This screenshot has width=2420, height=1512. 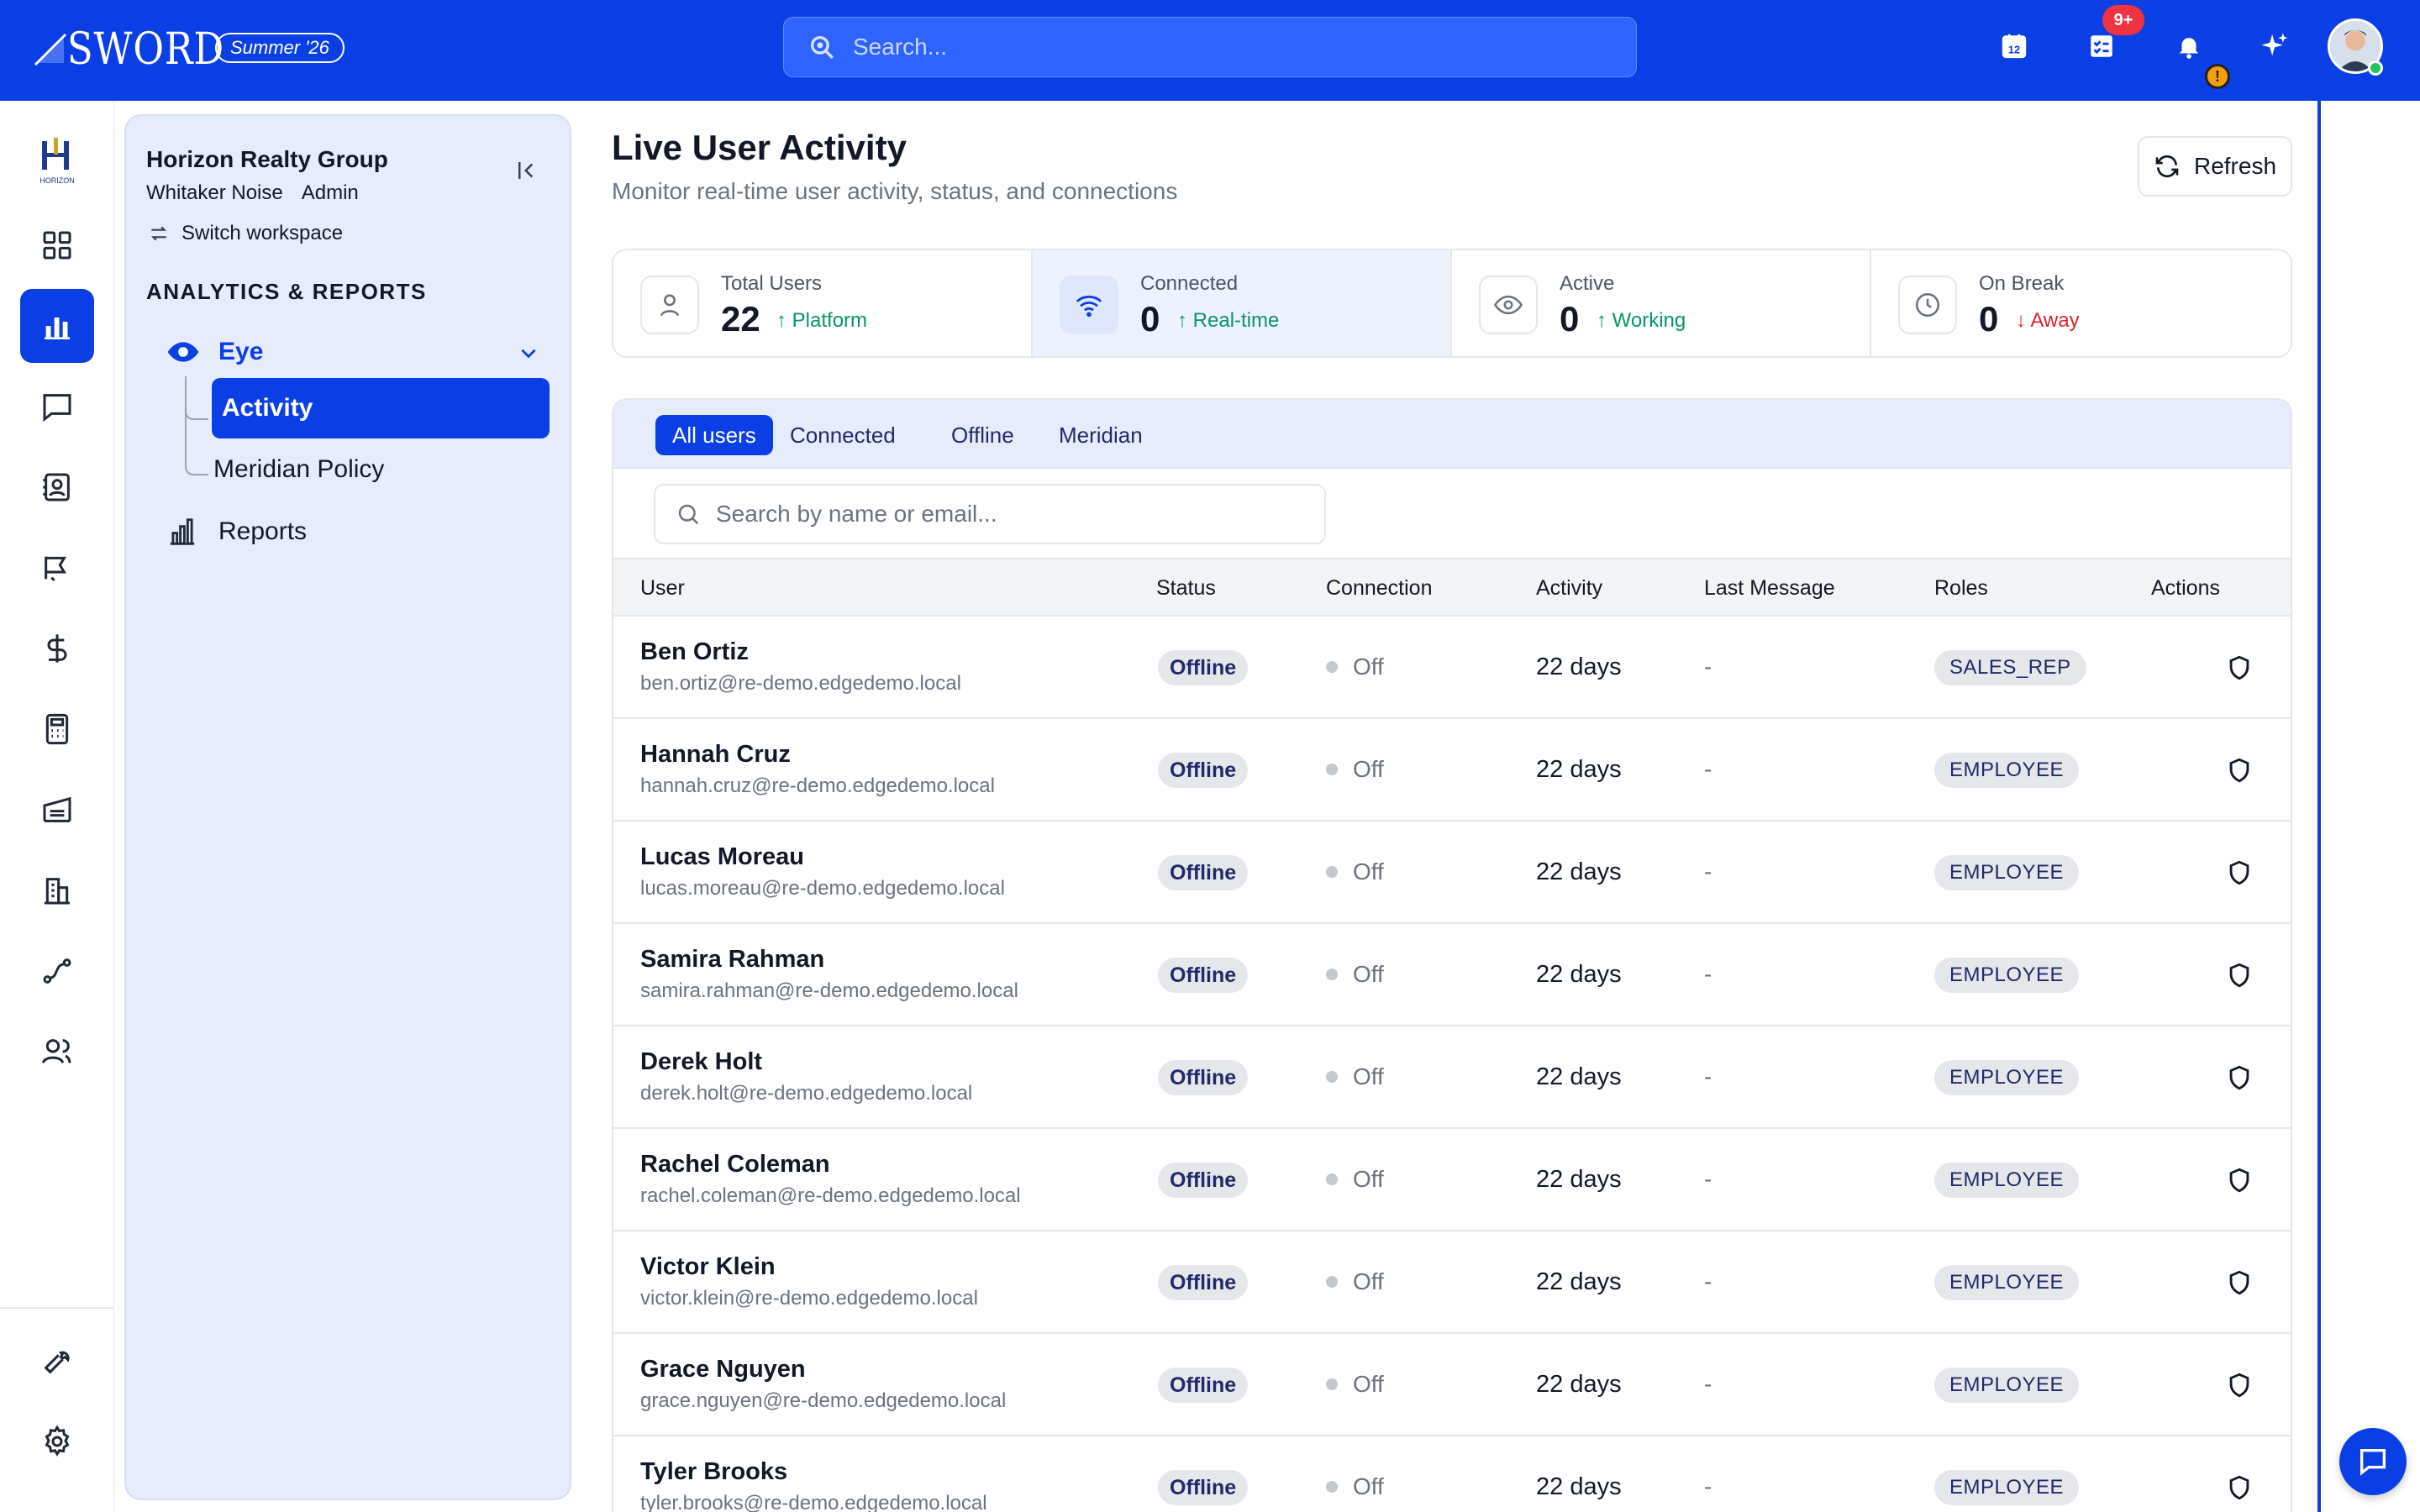 I want to click on user-email: hannah.cruz@re-demo.edgedemo.local, so click(x=817, y=785).